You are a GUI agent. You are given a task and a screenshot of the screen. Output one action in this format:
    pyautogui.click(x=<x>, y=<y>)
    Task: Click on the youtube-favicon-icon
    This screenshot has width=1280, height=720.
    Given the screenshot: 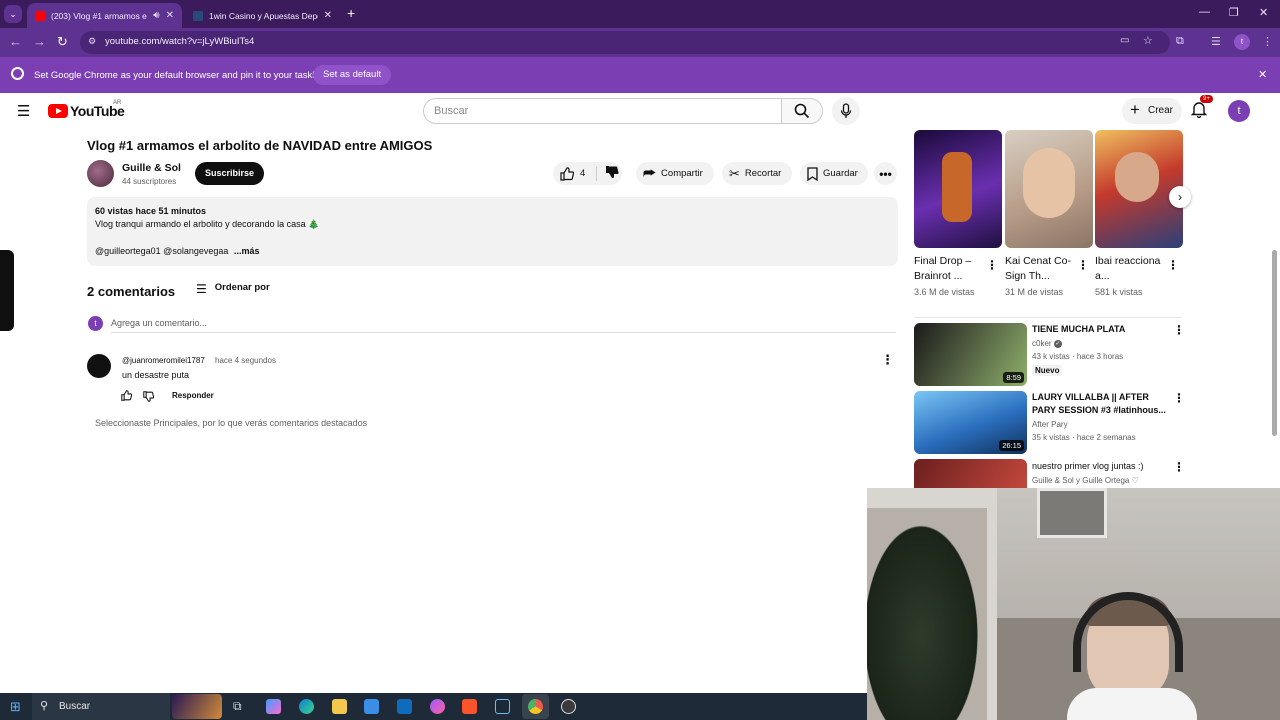 What is the action you would take?
    pyautogui.click(x=40, y=15)
    